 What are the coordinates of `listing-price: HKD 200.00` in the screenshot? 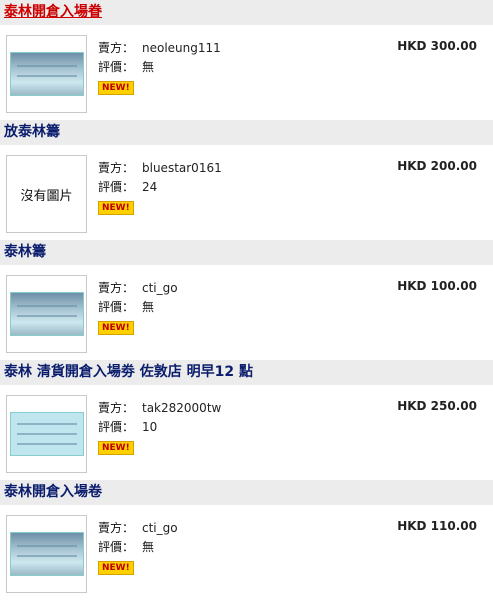 It's located at (437, 166).